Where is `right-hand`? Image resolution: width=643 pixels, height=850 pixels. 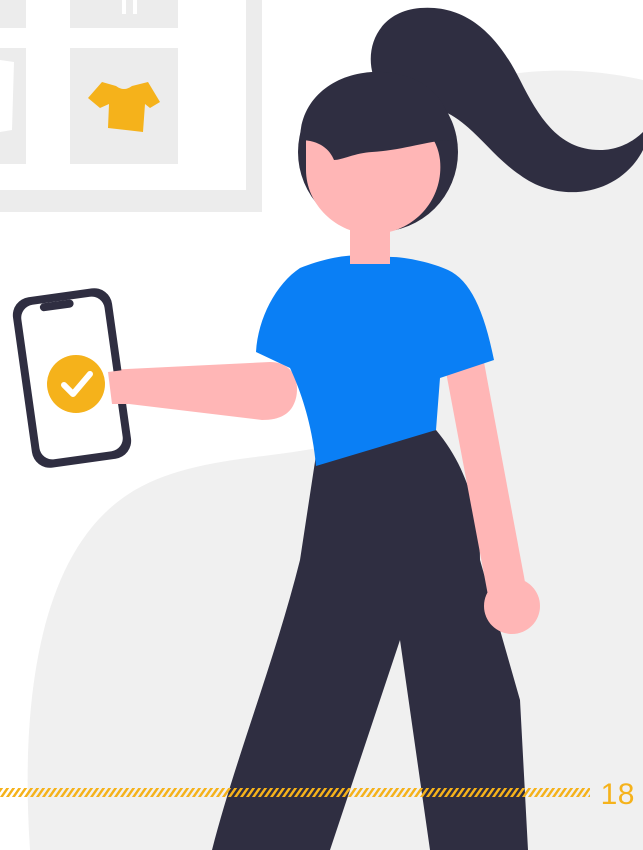 right-hand is located at coordinates (512, 606).